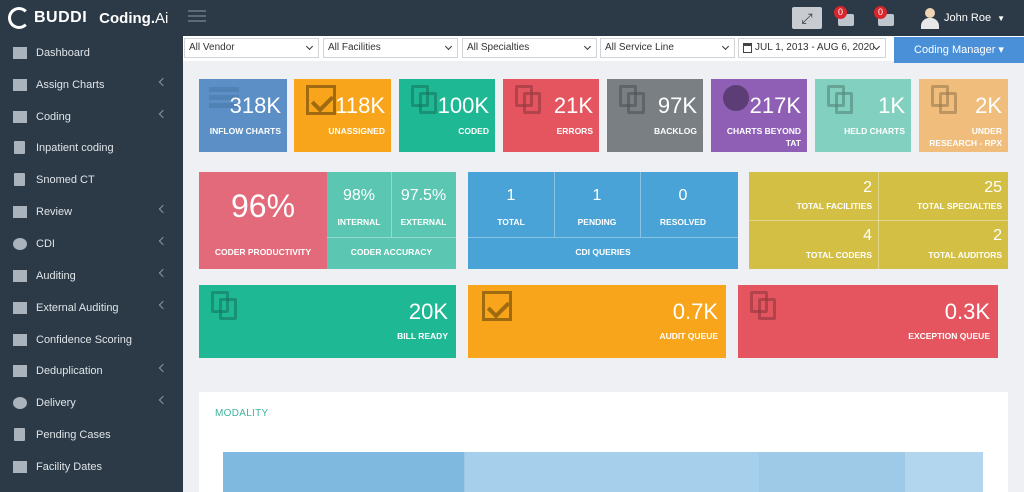 The image size is (1024, 492). What do you see at coordinates (20, 466) in the screenshot?
I see `bar-chart-icon` at bounding box center [20, 466].